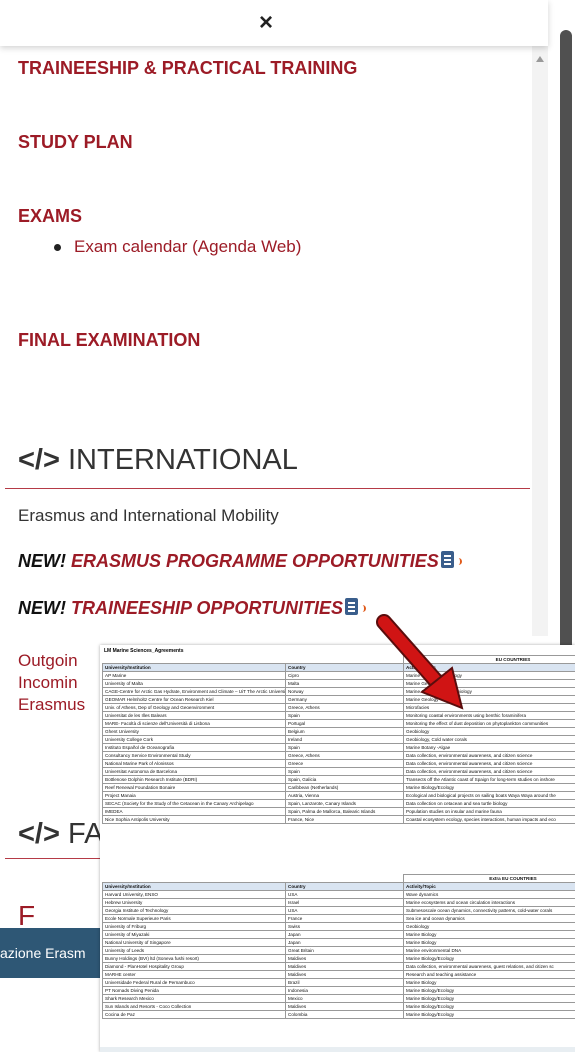 The image size is (575, 1052). What do you see at coordinates (57, 953) in the screenshot?
I see `footer-bar: azione Erasm` at bounding box center [57, 953].